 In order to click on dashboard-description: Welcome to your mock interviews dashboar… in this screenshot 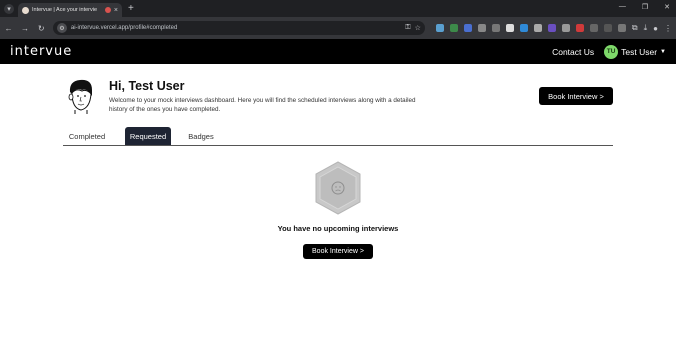, I will do `click(262, 105)`.